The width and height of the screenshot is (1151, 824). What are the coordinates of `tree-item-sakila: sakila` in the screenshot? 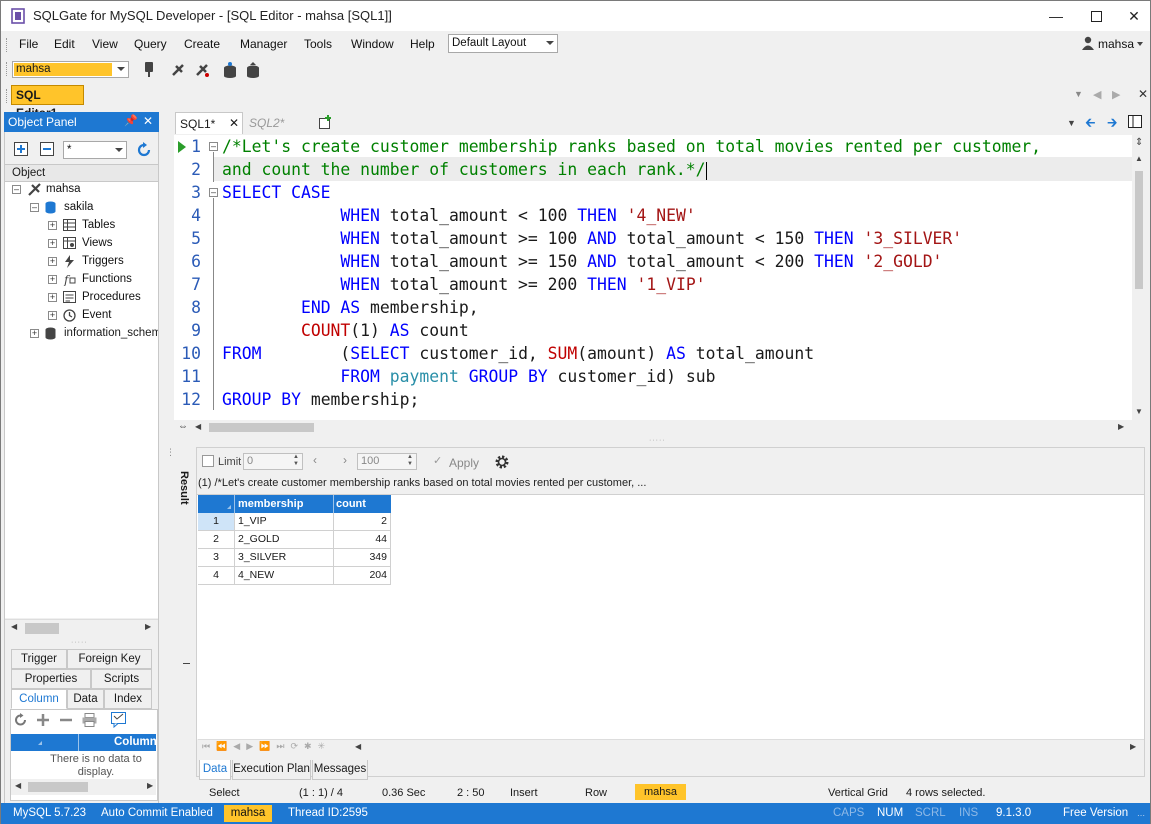 It's located at (78, 207).